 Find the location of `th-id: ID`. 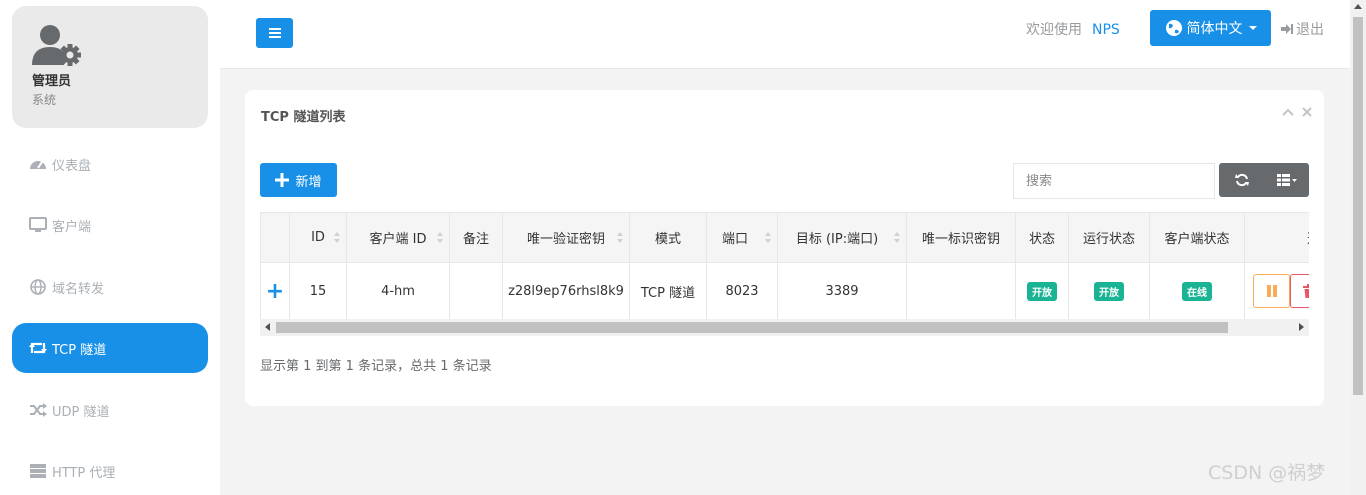

th-id: ID is located at coordinates (318, 237).